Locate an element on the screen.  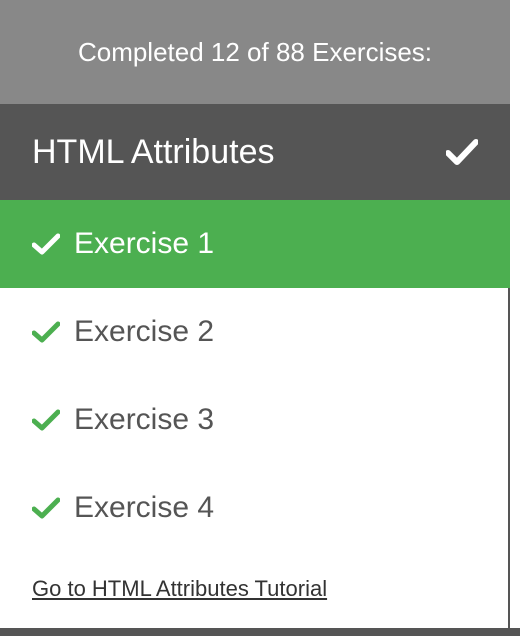
section-header-html-attributes: HTML Attributes is located at coordinates (255, 152).